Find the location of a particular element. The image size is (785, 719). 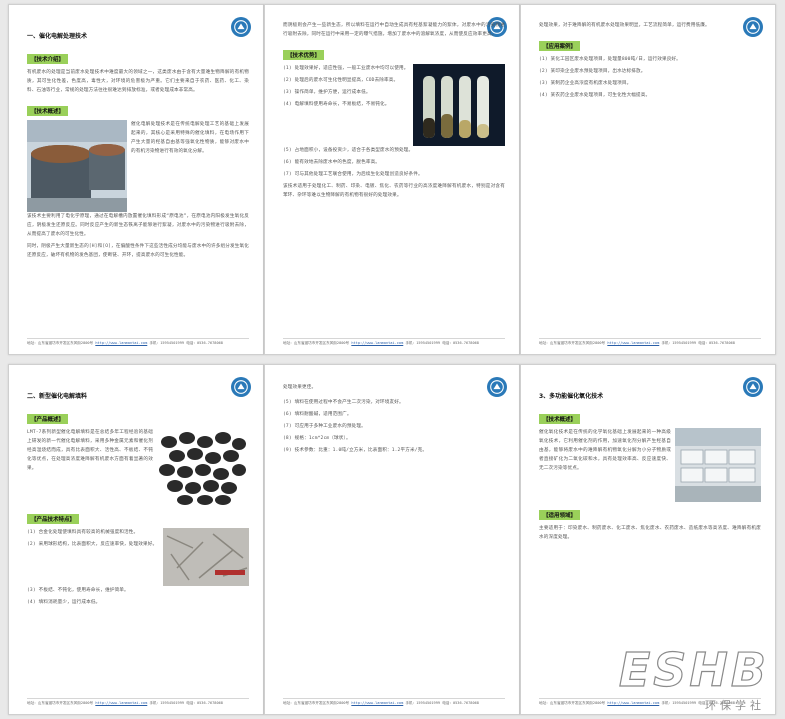

continued-paragraph: 处理效果更佳。 is located at coordinates (300, 387).